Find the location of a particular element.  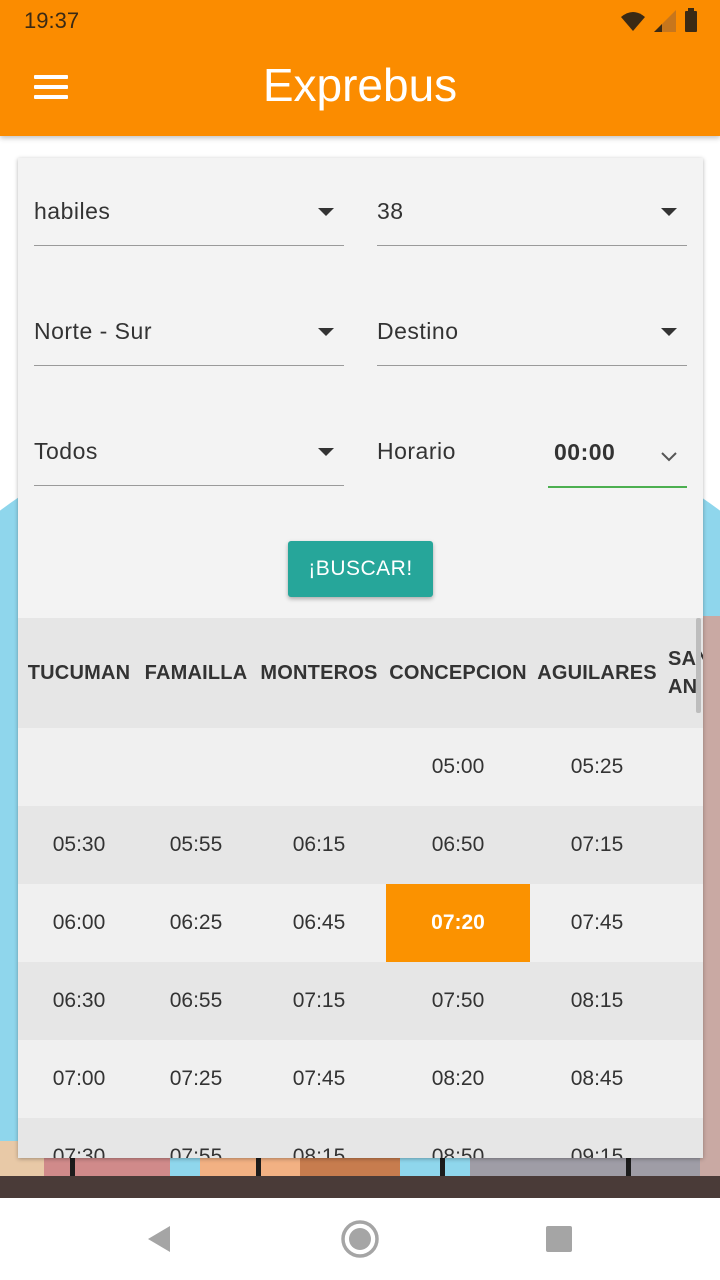

scrollbar is located at coordinates (698, 665).